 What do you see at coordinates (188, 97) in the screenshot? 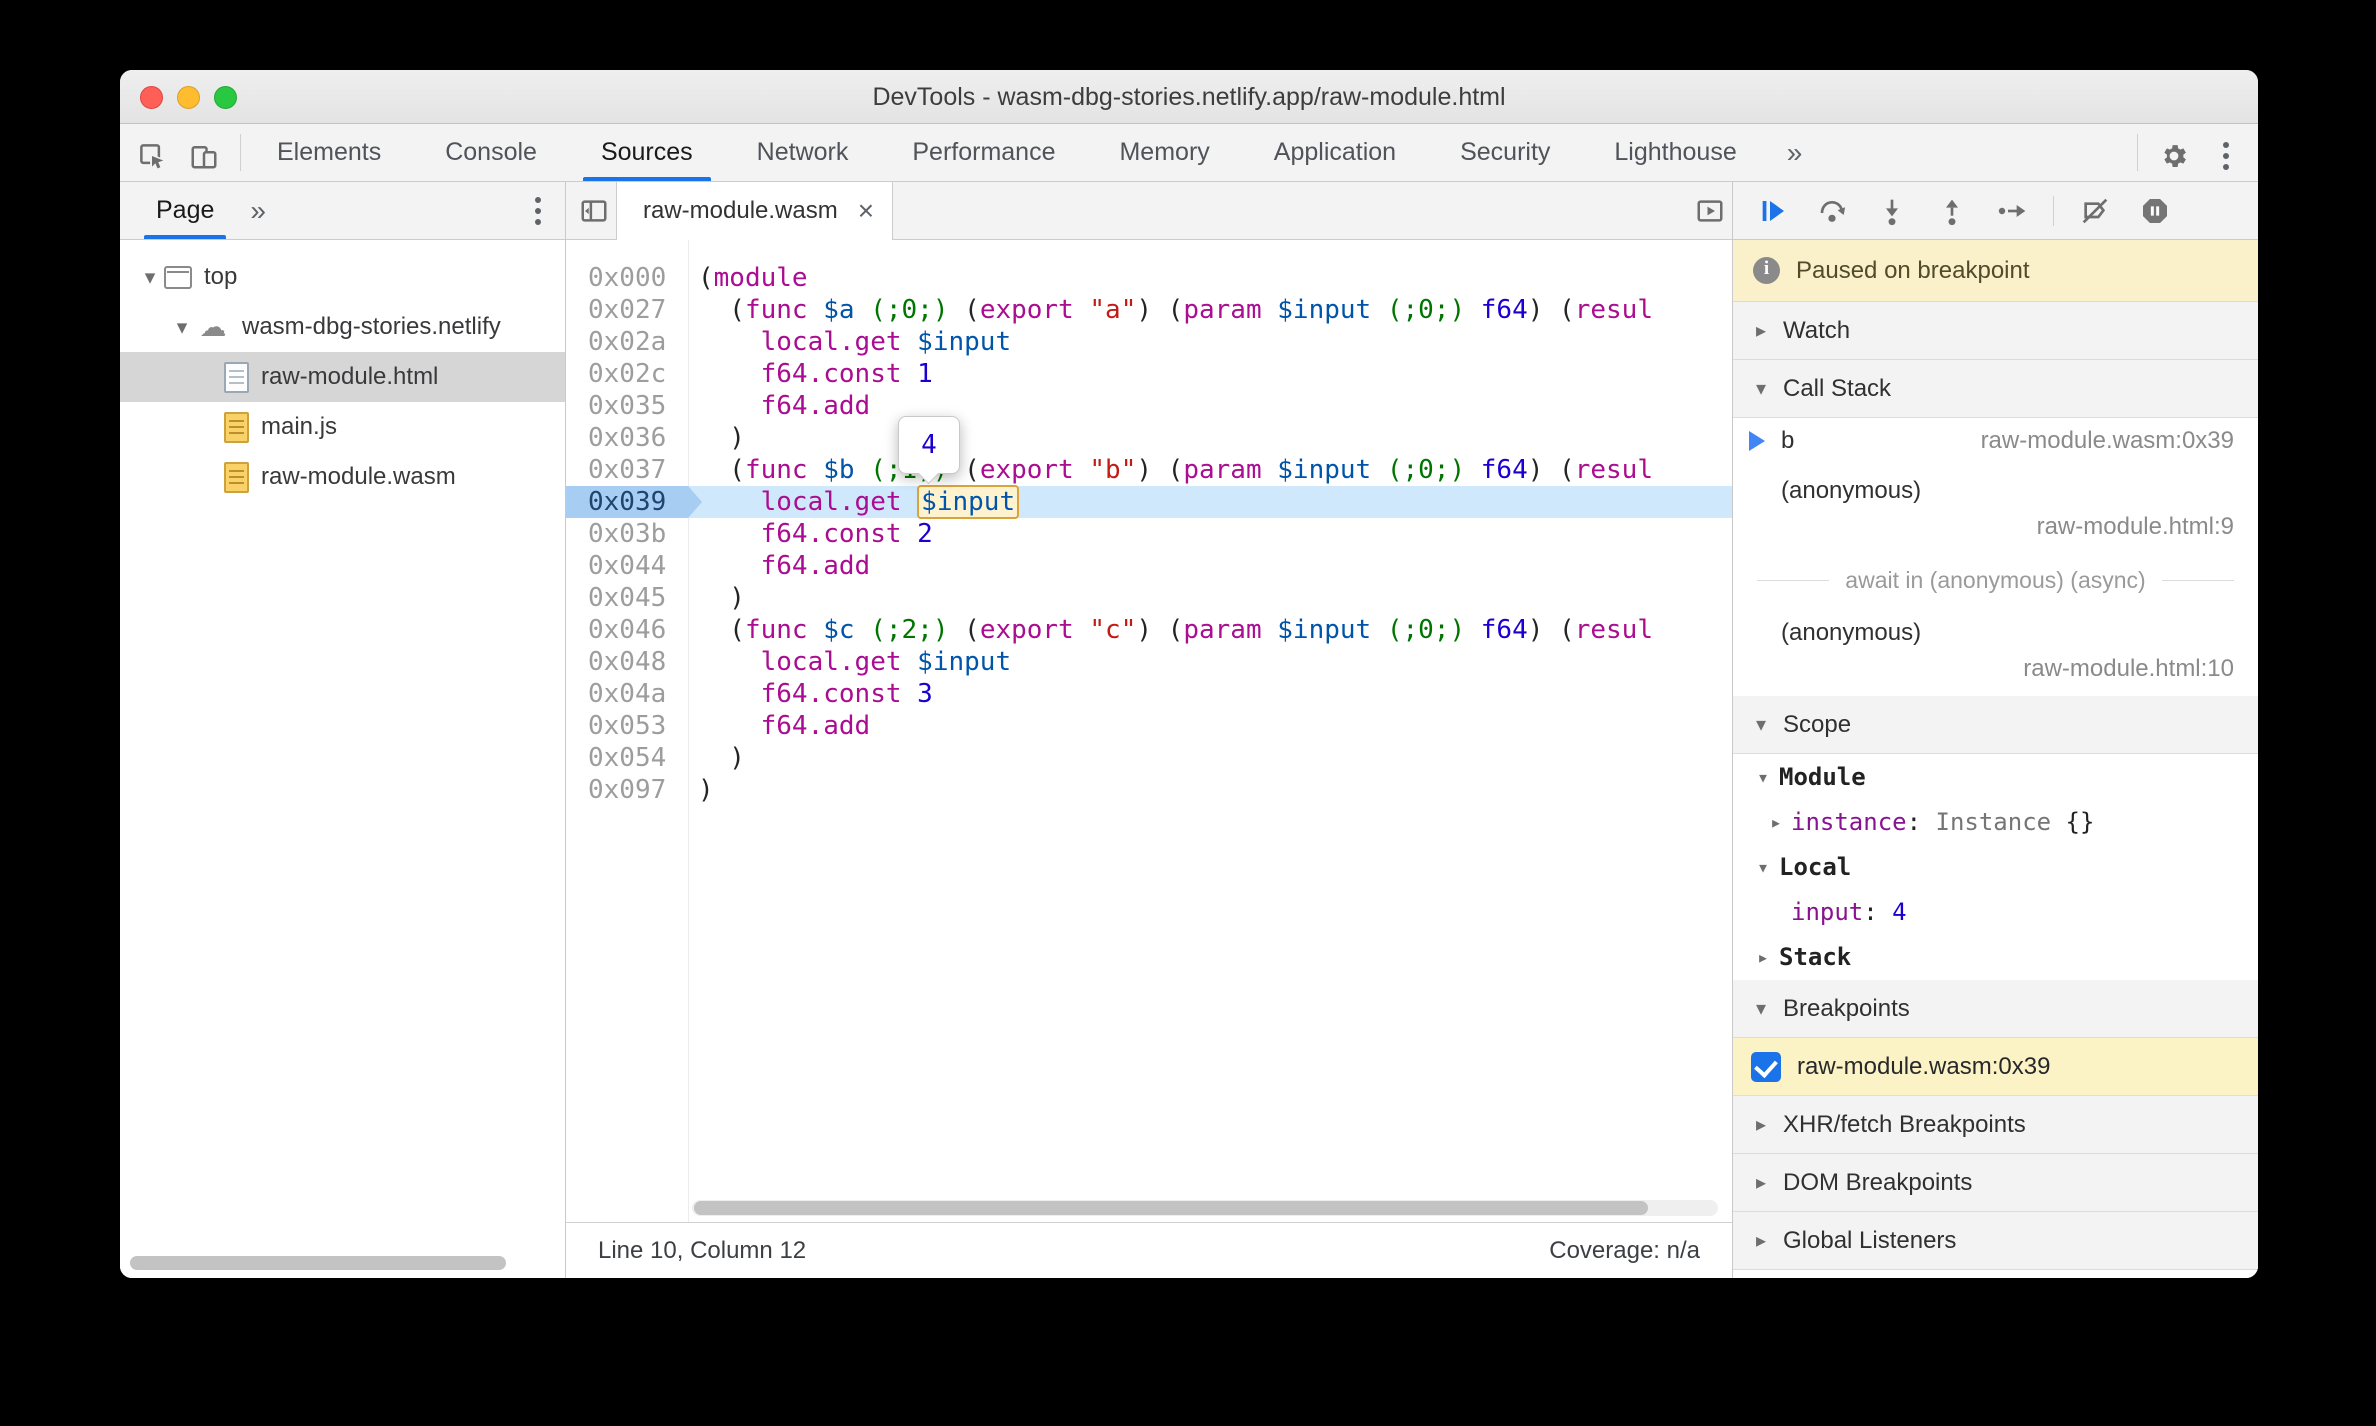
I see `minimize-window-button` at bounding box center [188, 97].